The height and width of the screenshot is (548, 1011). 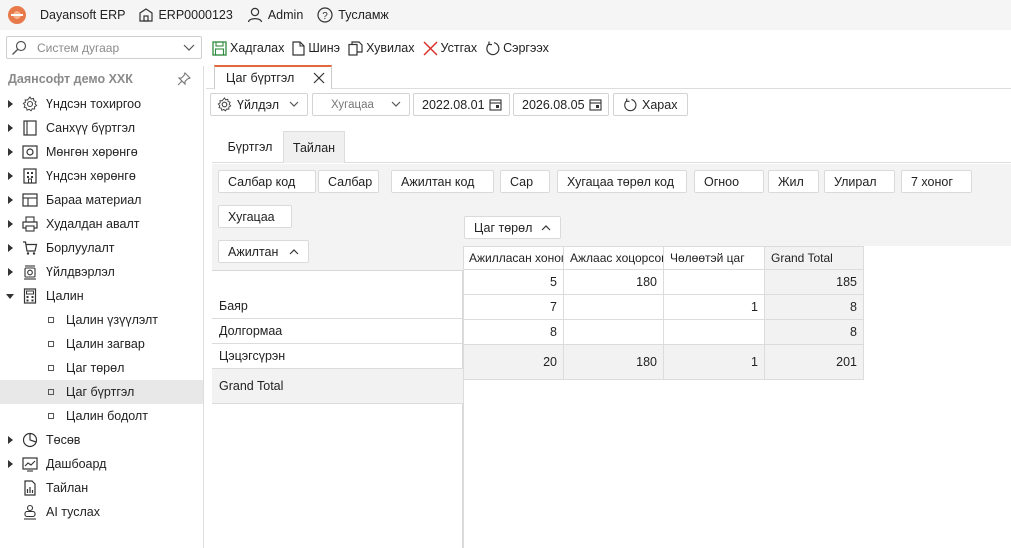 I want to click on doc-tab-time-register: Цаг бүртгэл, so click(x=273, y=77).